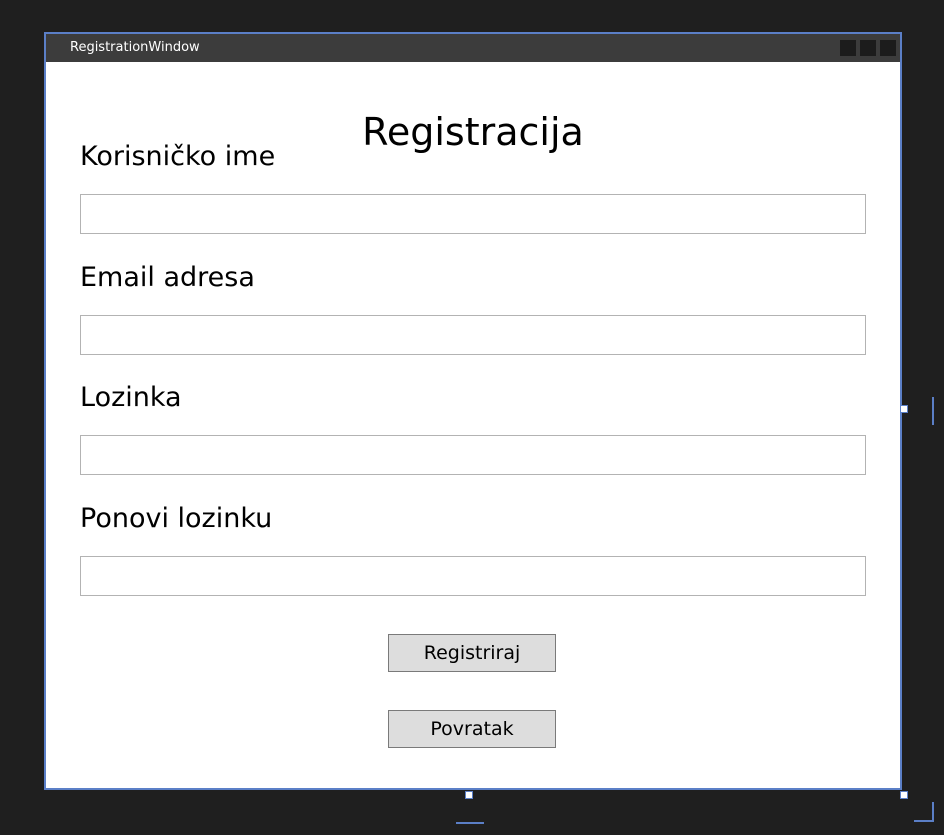  What do you see at coordinates (472, 653) in the screenshot?
I see `register-button: Registriraj` at bounding box center [472, 653].